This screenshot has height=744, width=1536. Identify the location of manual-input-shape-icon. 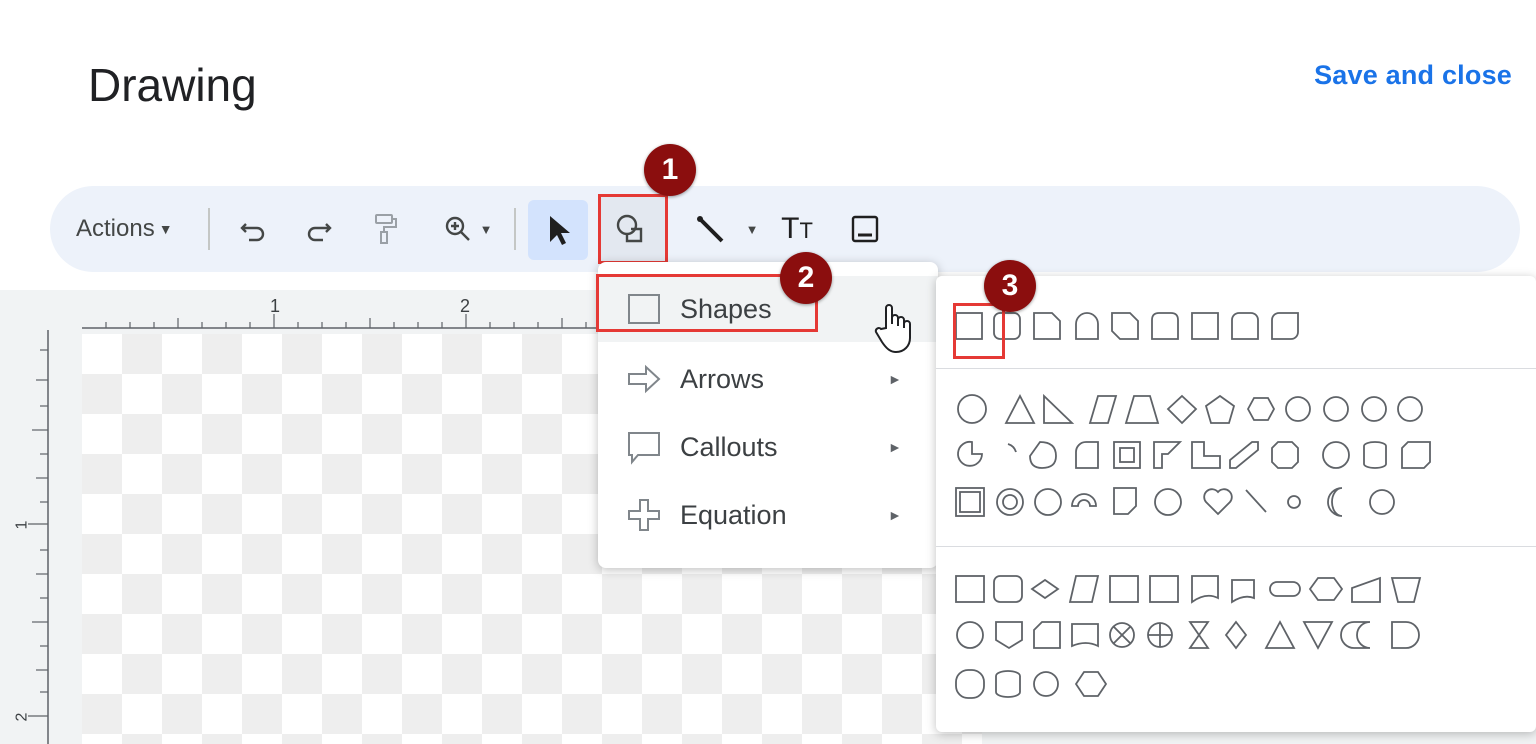
(1366, 589).